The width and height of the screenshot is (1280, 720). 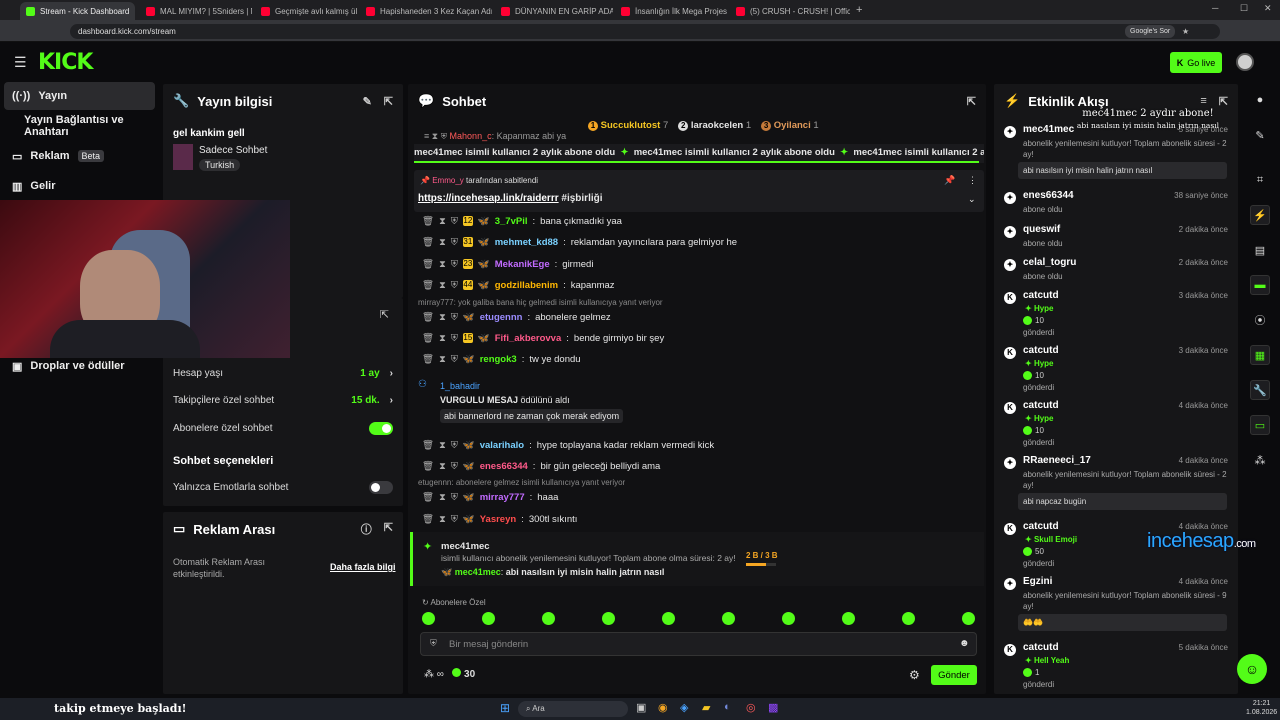 I want to click on browser-tab: (5) CRUSH - CRUSH! | Official M...✕, so click(x=790, y=11).